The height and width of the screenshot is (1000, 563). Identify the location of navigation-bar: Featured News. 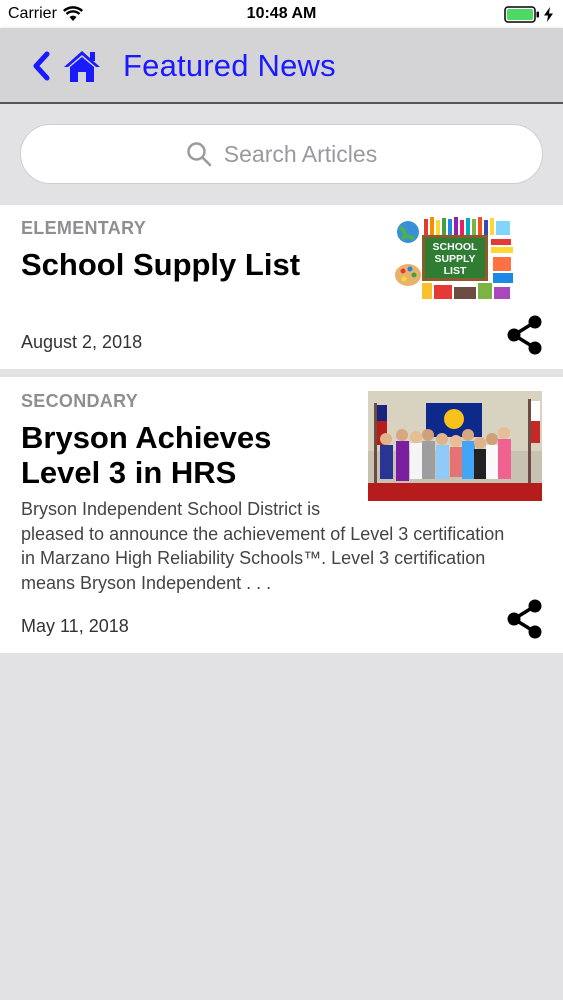
(281, 66).